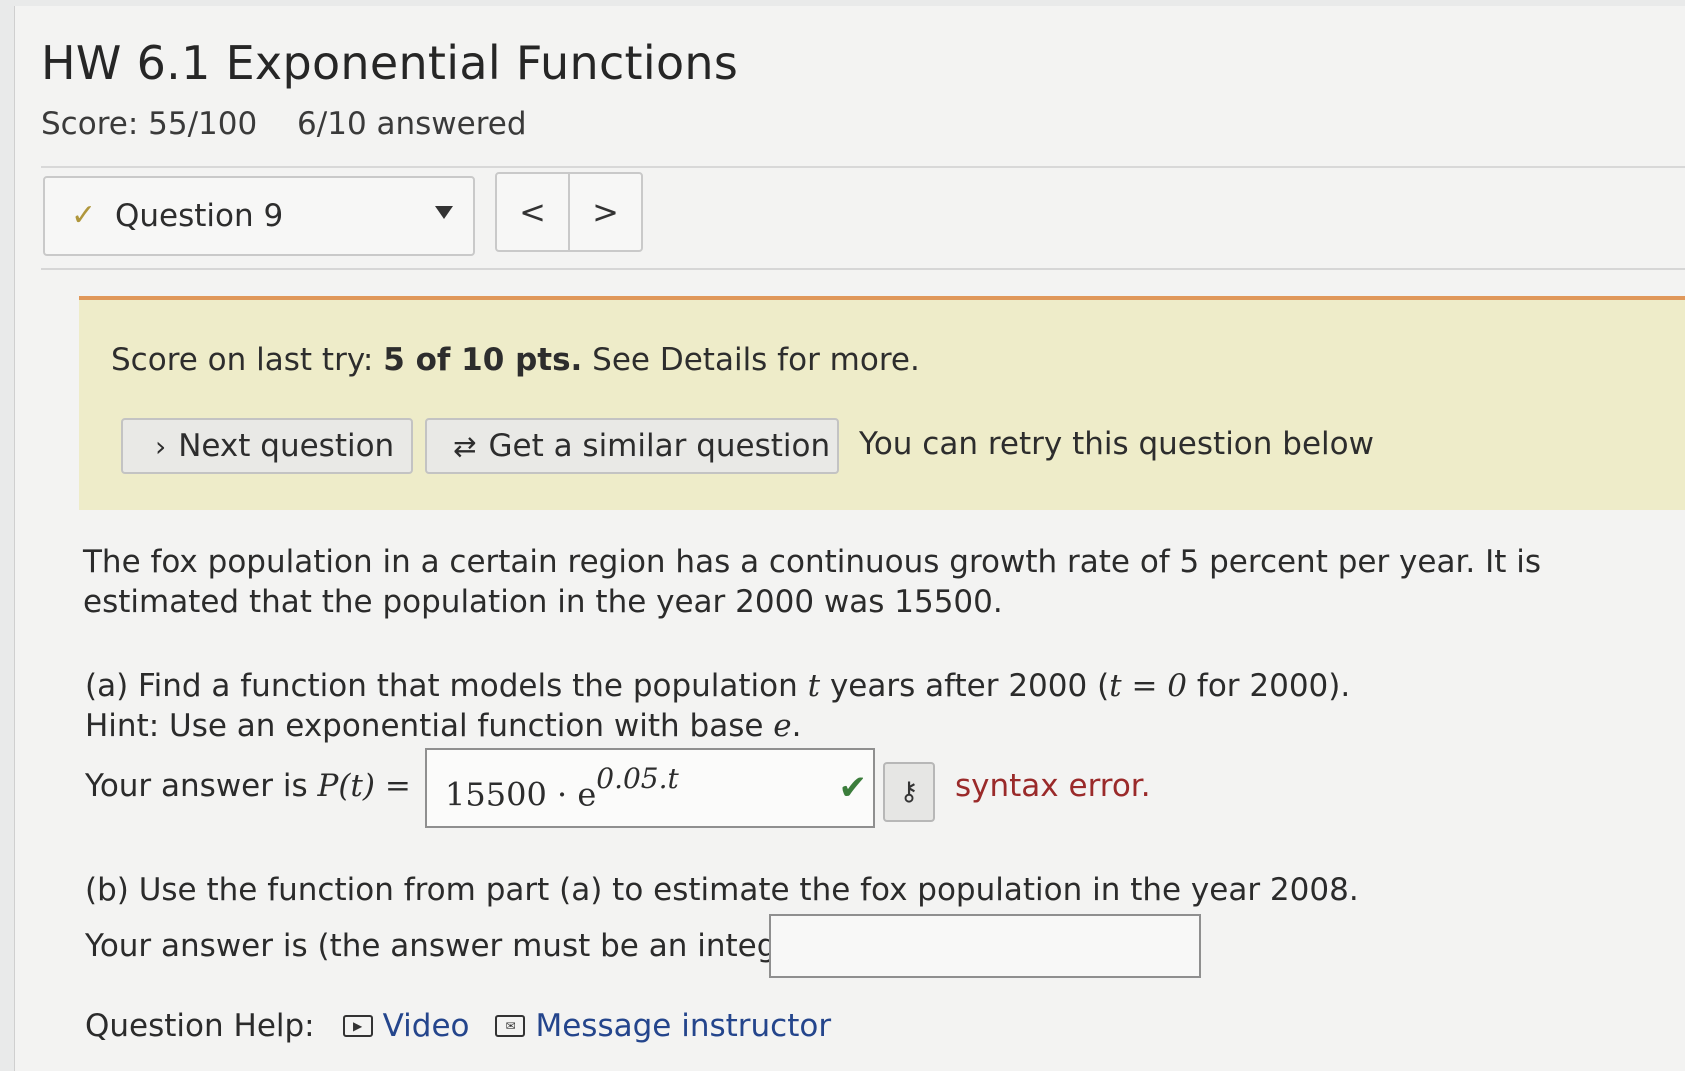 This screenshot has height=1071, width=1685. I want to click on question-select-label: Question 9, so click(199, 216).